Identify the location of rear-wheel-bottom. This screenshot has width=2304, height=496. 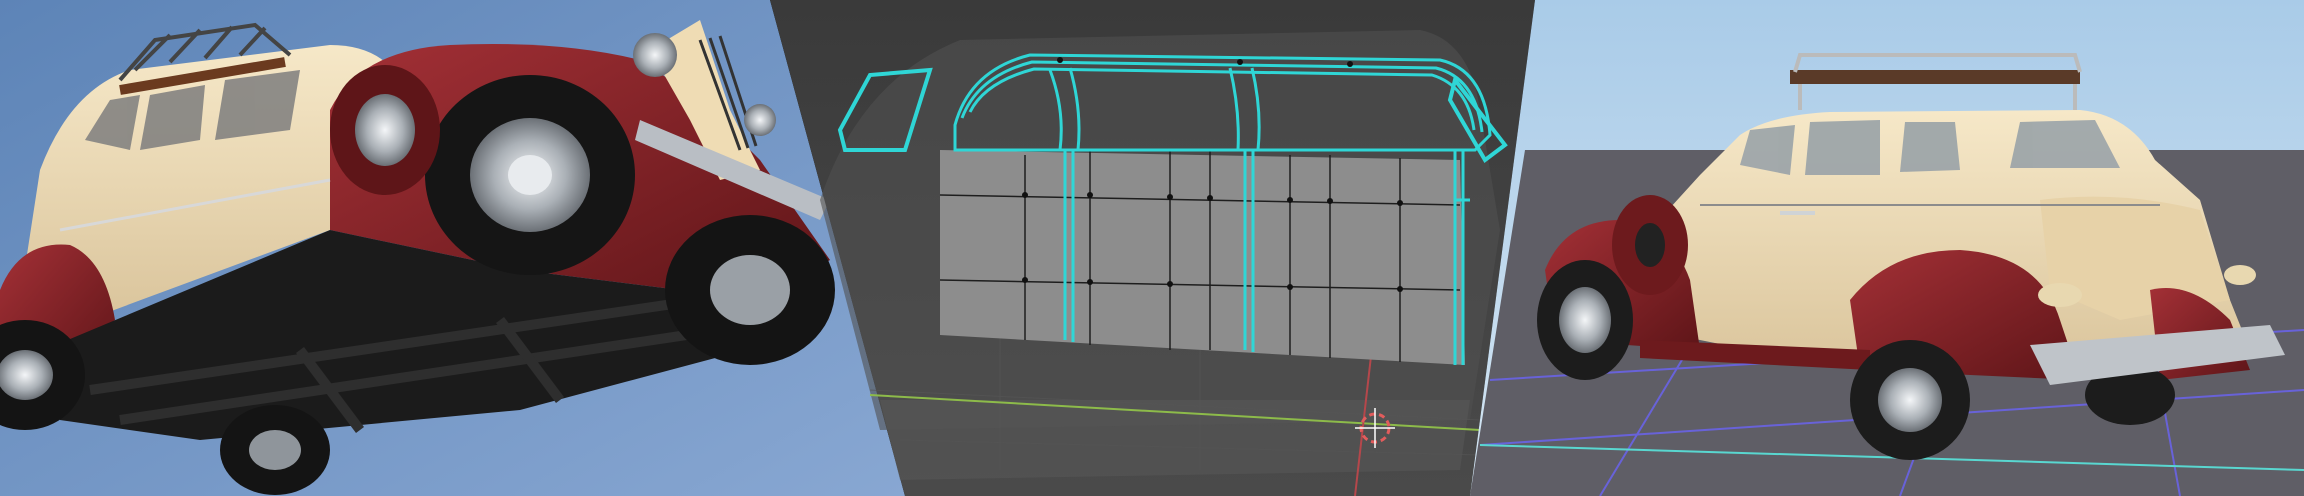
(275, 450).